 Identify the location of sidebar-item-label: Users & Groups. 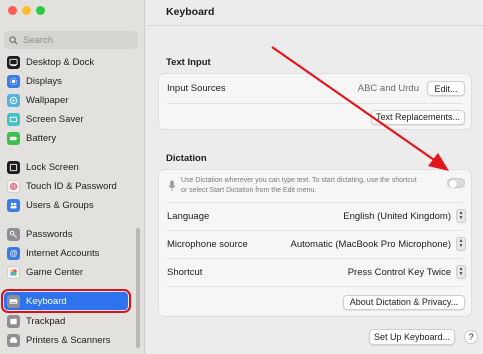
(60, 205).